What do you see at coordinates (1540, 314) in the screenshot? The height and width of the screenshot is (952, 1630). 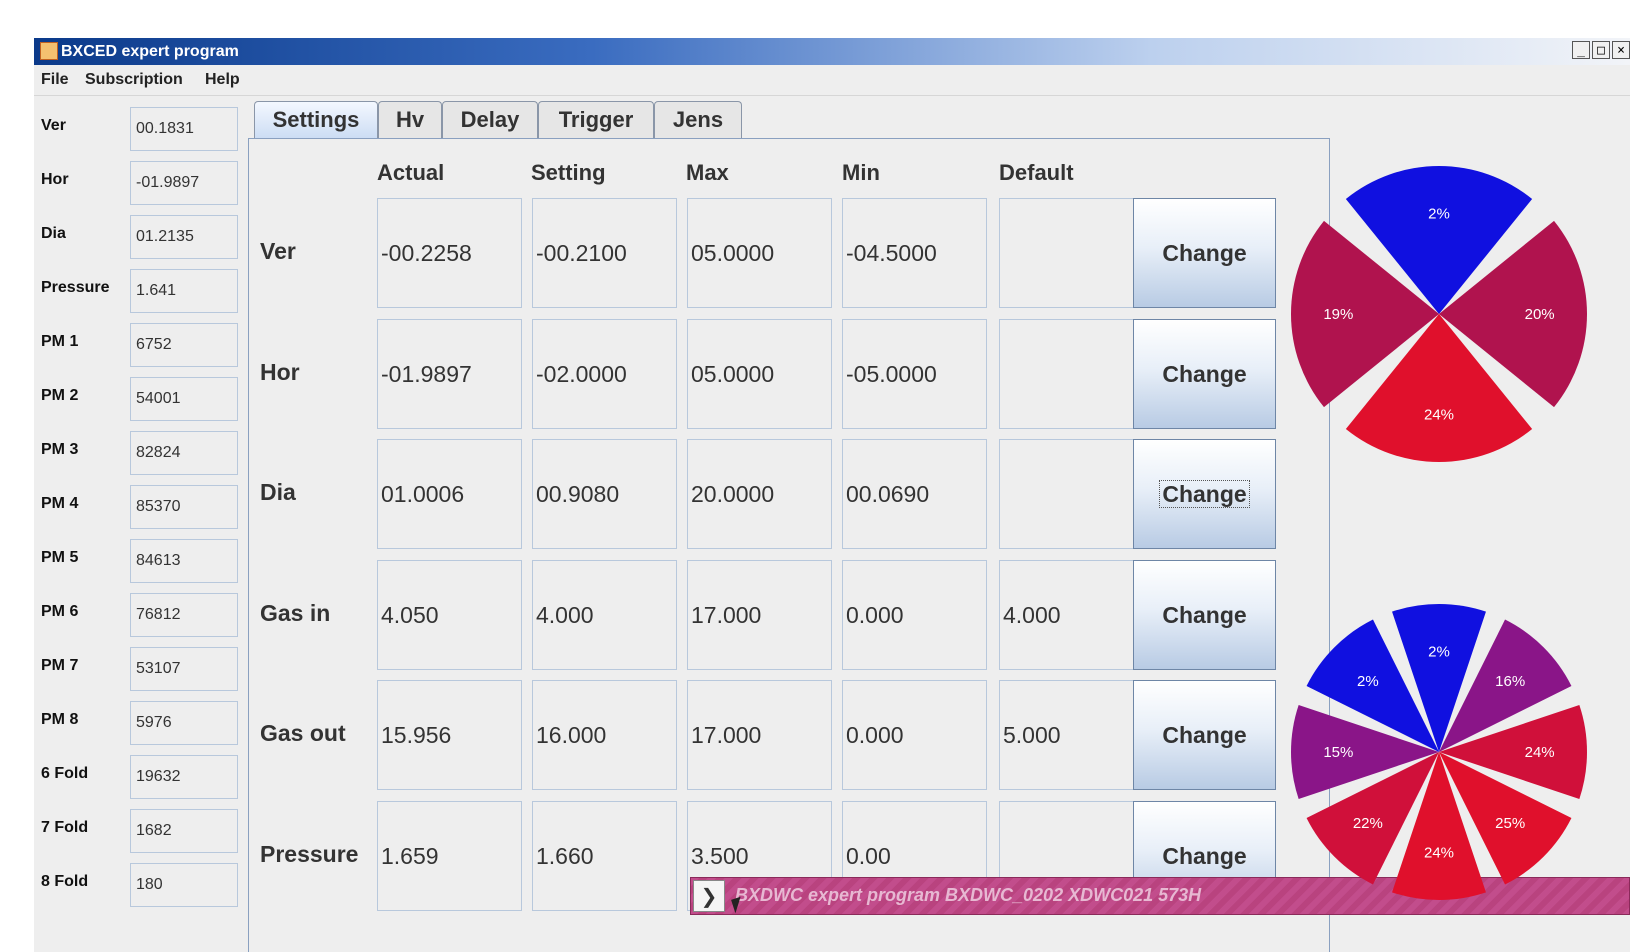 I see `pie-top-slice-label-2: 20%` at bounding box center [1540, 314].